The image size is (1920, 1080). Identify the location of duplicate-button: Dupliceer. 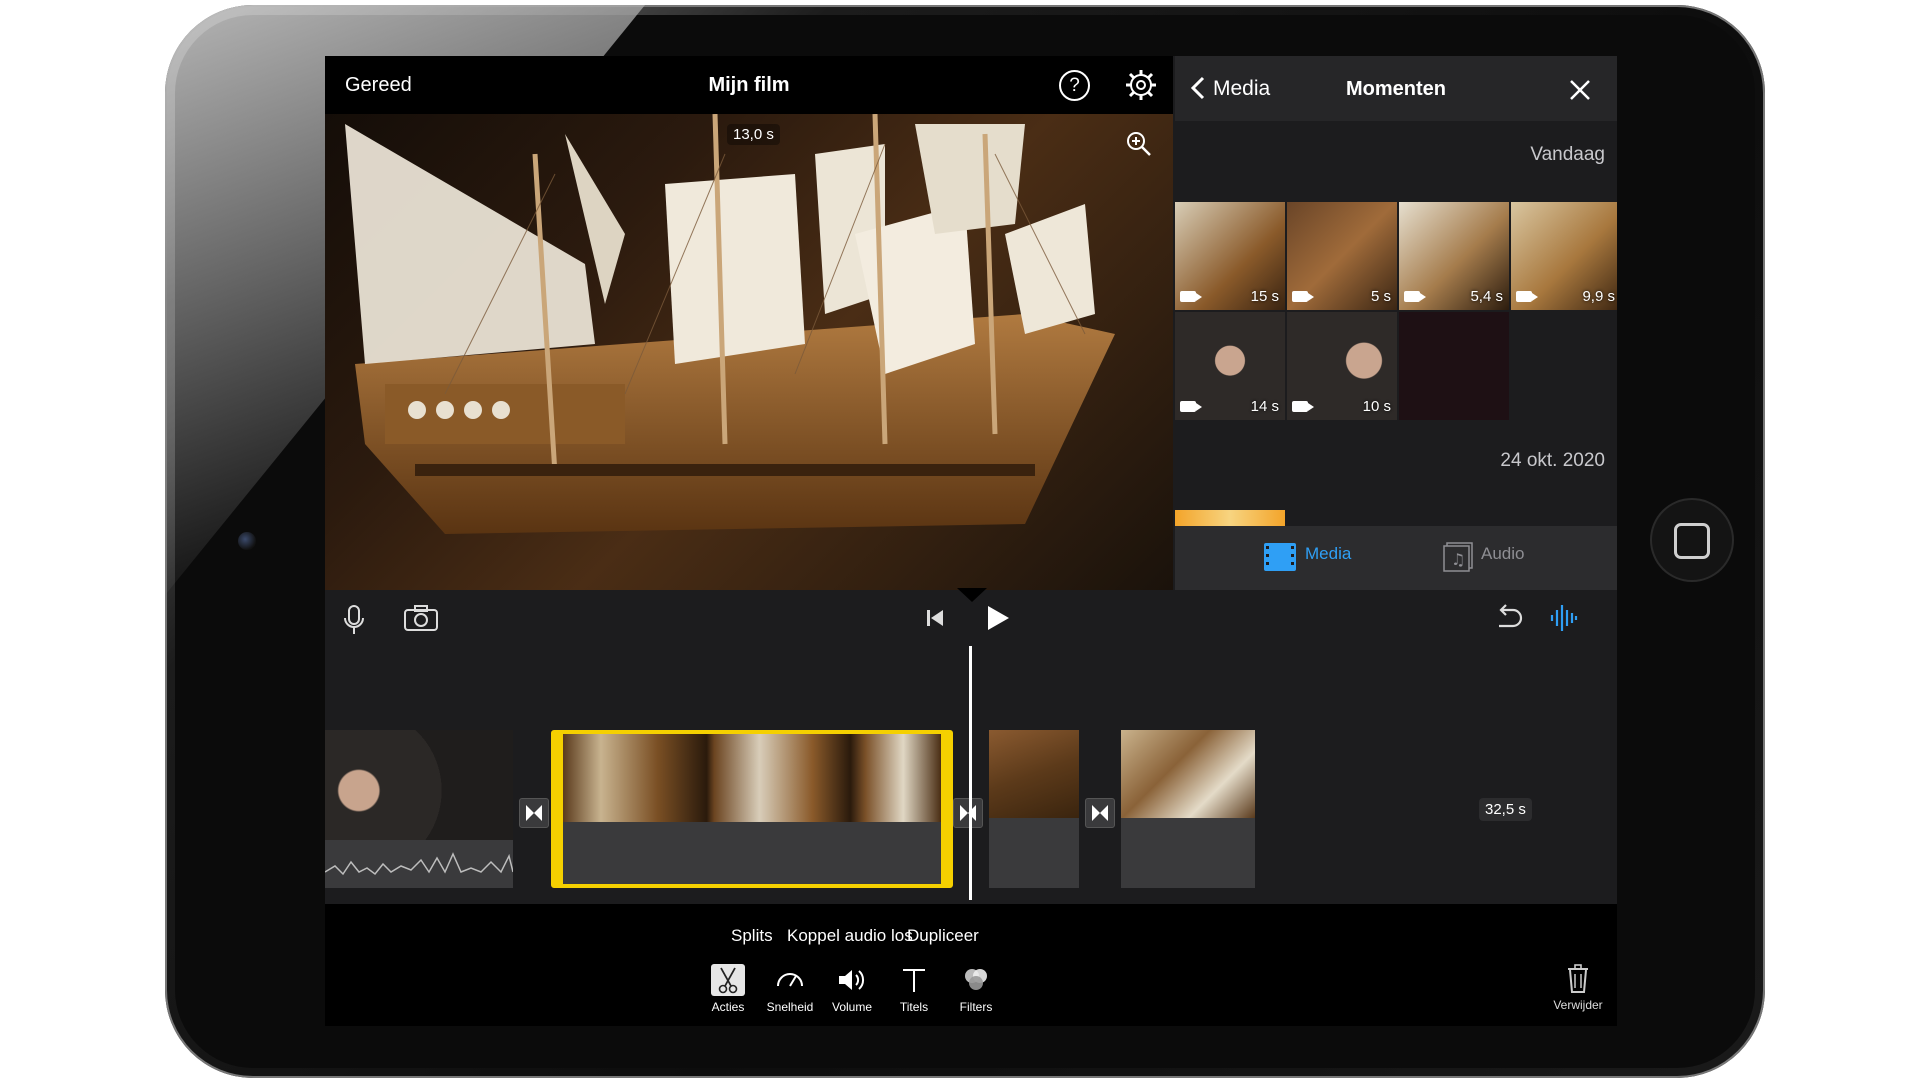
(943, 936).